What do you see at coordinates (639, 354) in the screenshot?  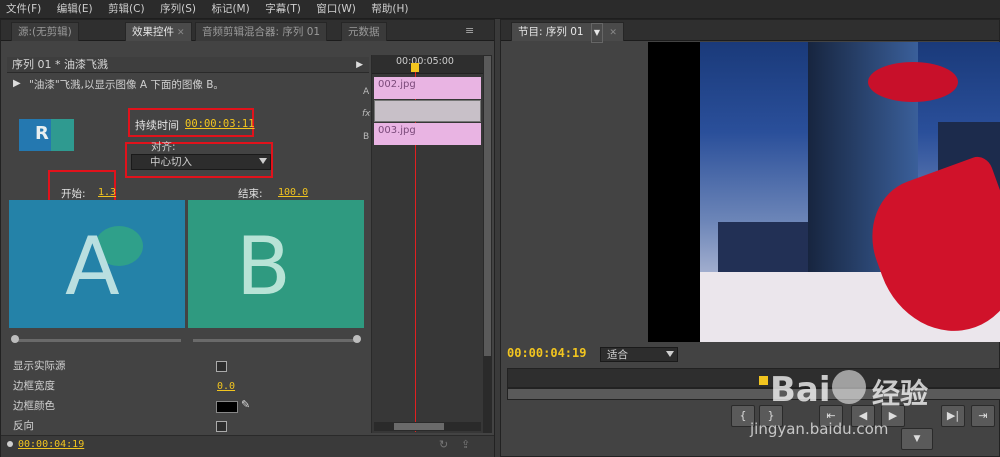 I see `fit-dropdown: 适合` at bounding box center [639, 354].